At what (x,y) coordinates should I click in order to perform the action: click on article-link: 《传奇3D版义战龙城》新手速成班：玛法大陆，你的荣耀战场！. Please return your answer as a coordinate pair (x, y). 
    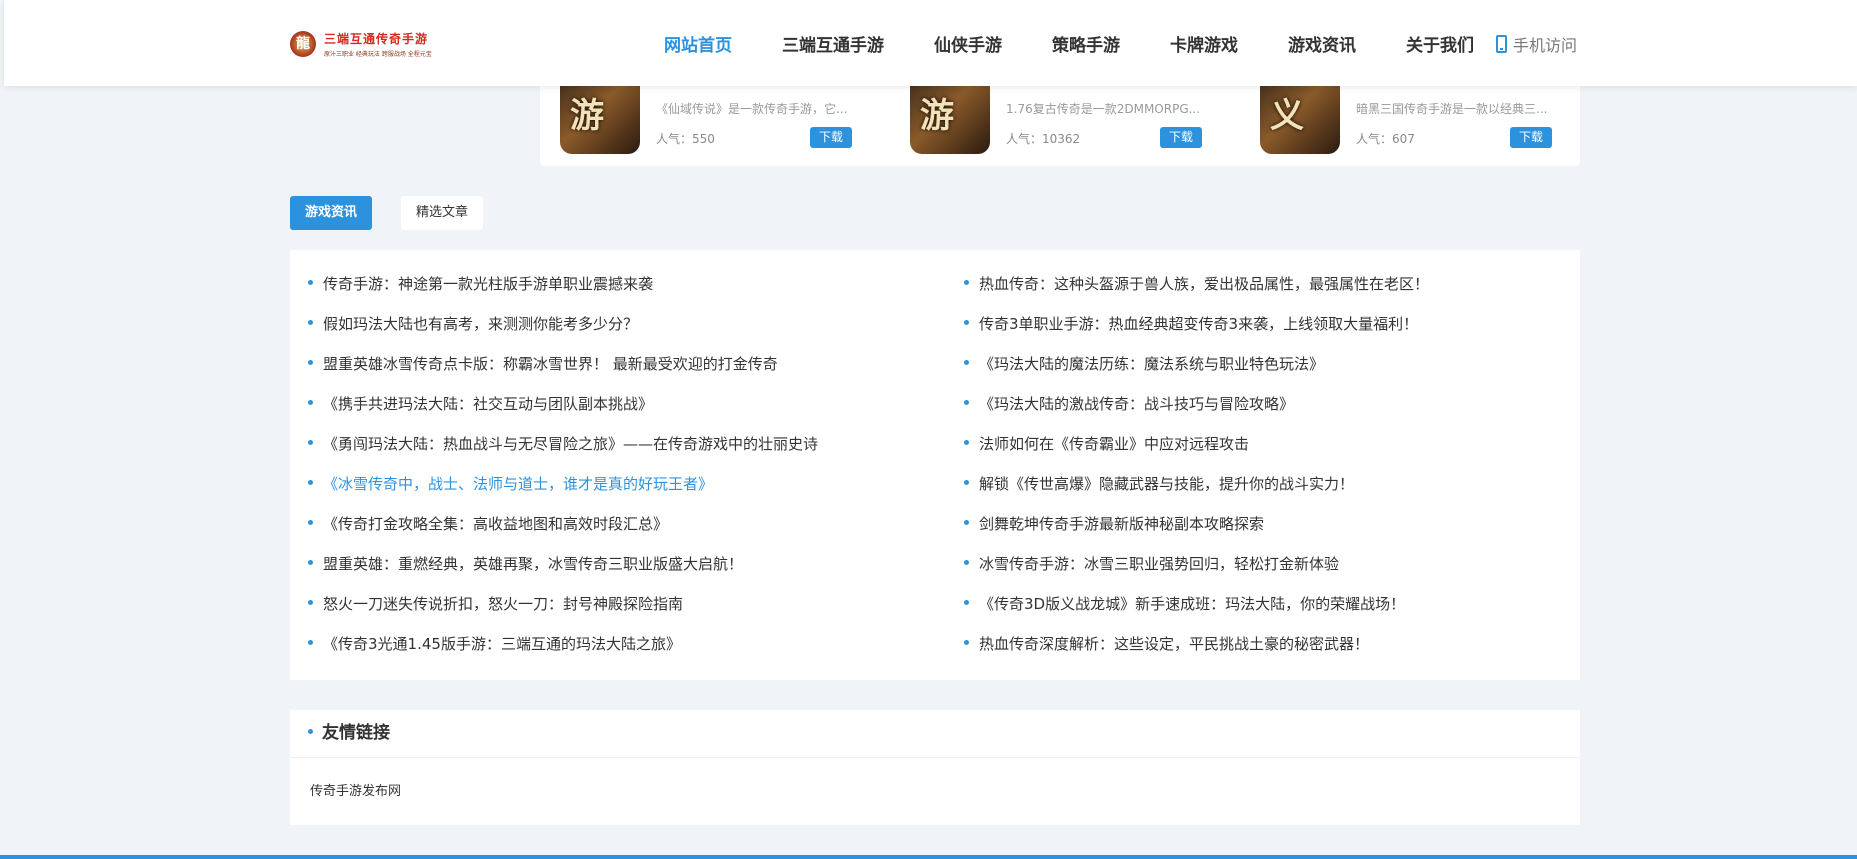
    Looking at the image, I should click on (1196, 606).